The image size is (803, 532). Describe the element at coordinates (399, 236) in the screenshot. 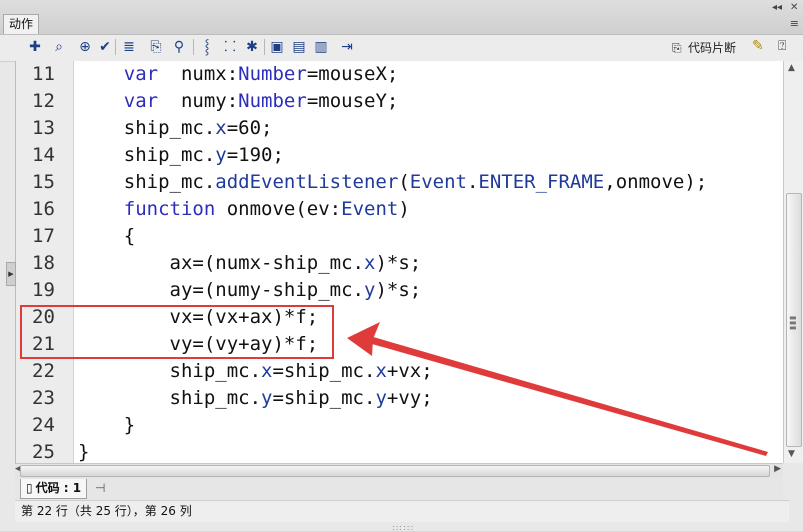

I see `code-line: 17 {` at that location.